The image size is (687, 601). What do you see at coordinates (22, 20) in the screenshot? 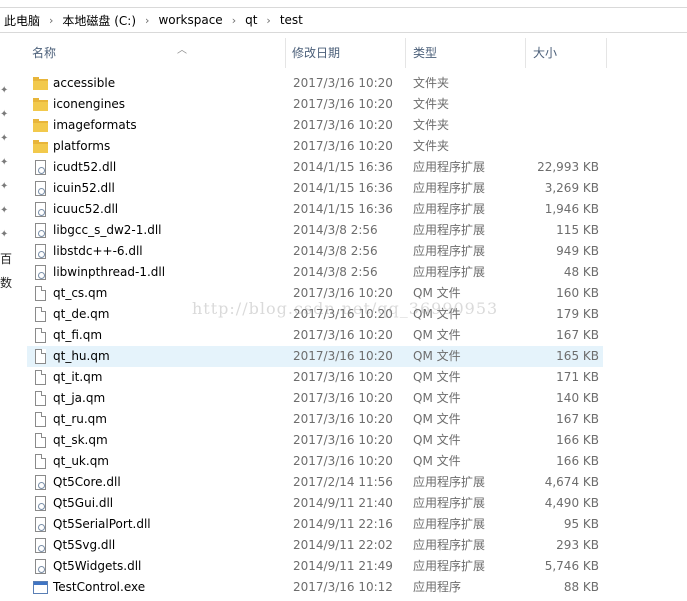
I see `breadcrumb-this-pc: 此电脑` at bounding box center [22, 20].